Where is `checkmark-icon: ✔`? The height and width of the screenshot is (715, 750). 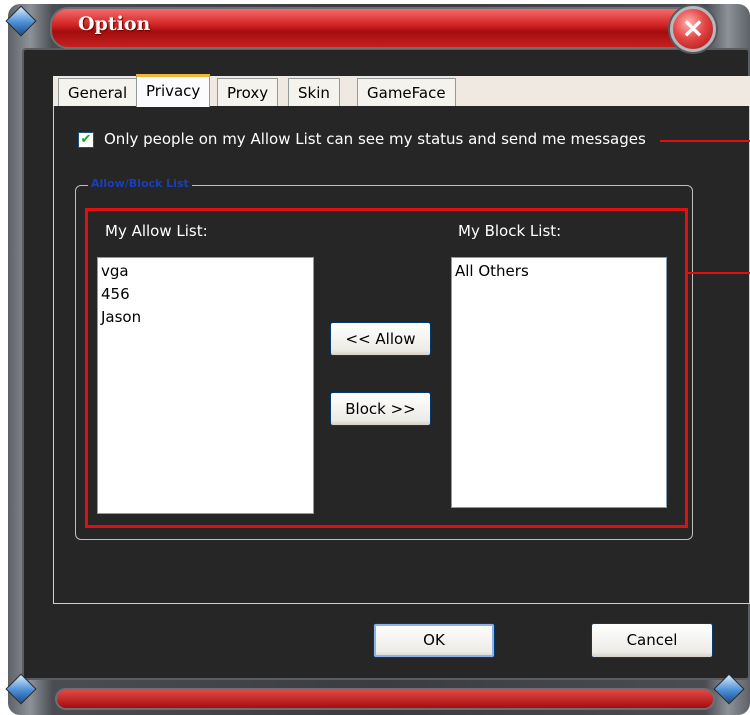
checkmark-icon: ✔ is located at coordinates (86, 139).